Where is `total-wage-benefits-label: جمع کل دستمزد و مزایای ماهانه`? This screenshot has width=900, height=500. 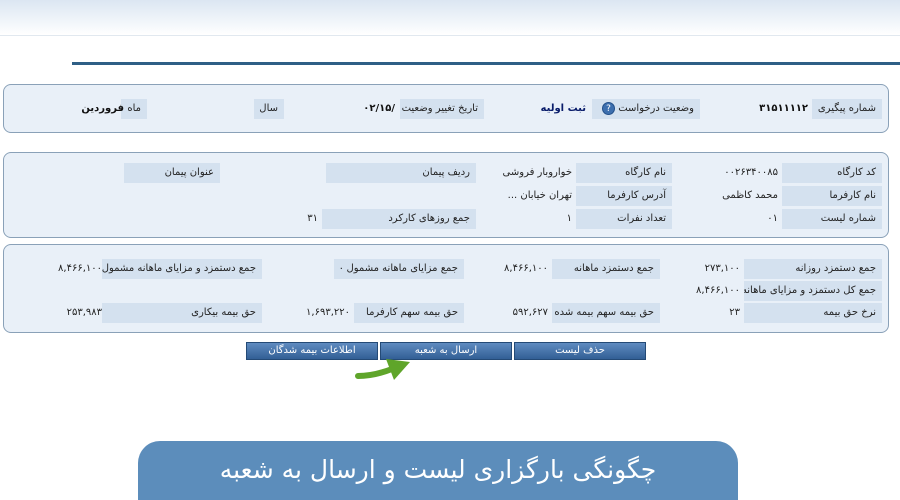
total-wage-benefits-label: جمع کل دستمزد و مزایای ماهانه is located at coordinates (813, 291).